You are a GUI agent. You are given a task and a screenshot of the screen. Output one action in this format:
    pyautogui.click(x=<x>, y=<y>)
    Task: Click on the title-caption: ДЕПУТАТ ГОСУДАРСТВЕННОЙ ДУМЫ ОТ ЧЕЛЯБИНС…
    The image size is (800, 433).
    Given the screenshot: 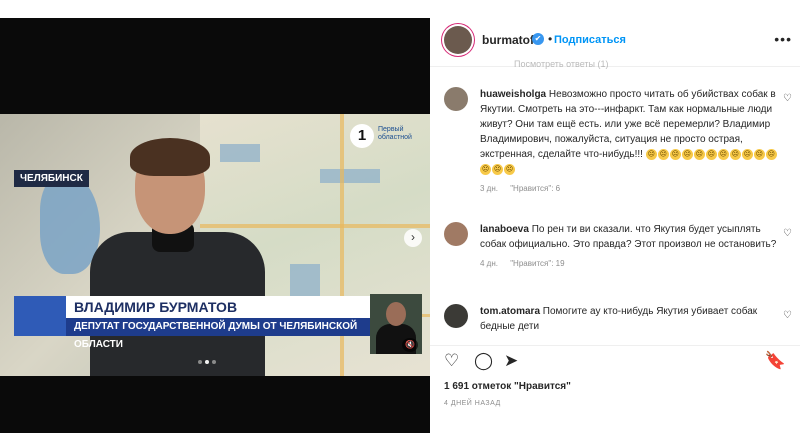 What is the action you would take?
    pyautogui.click(x=192, y=334)
    